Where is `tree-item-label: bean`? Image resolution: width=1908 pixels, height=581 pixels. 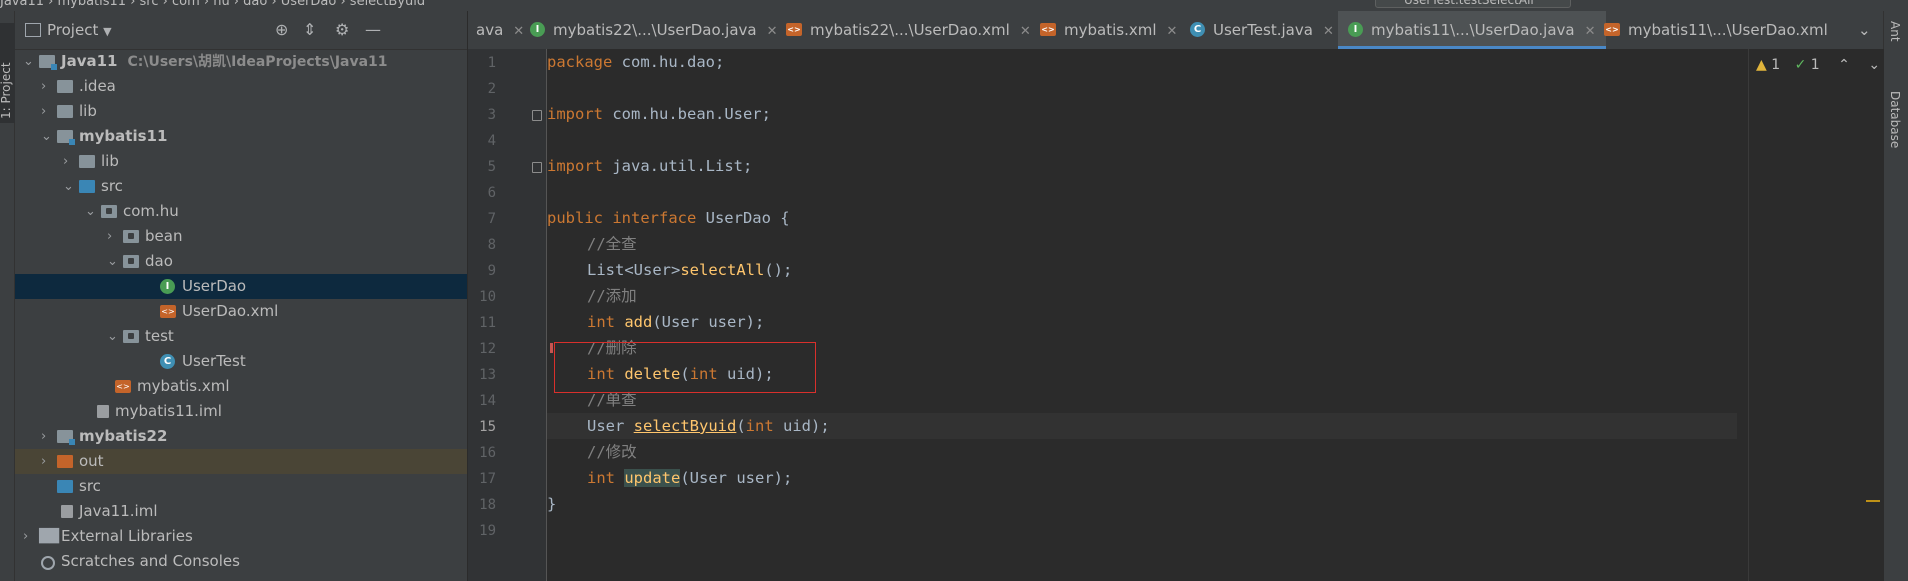
tree-item-label: bean is located at coordinates (164, 236).